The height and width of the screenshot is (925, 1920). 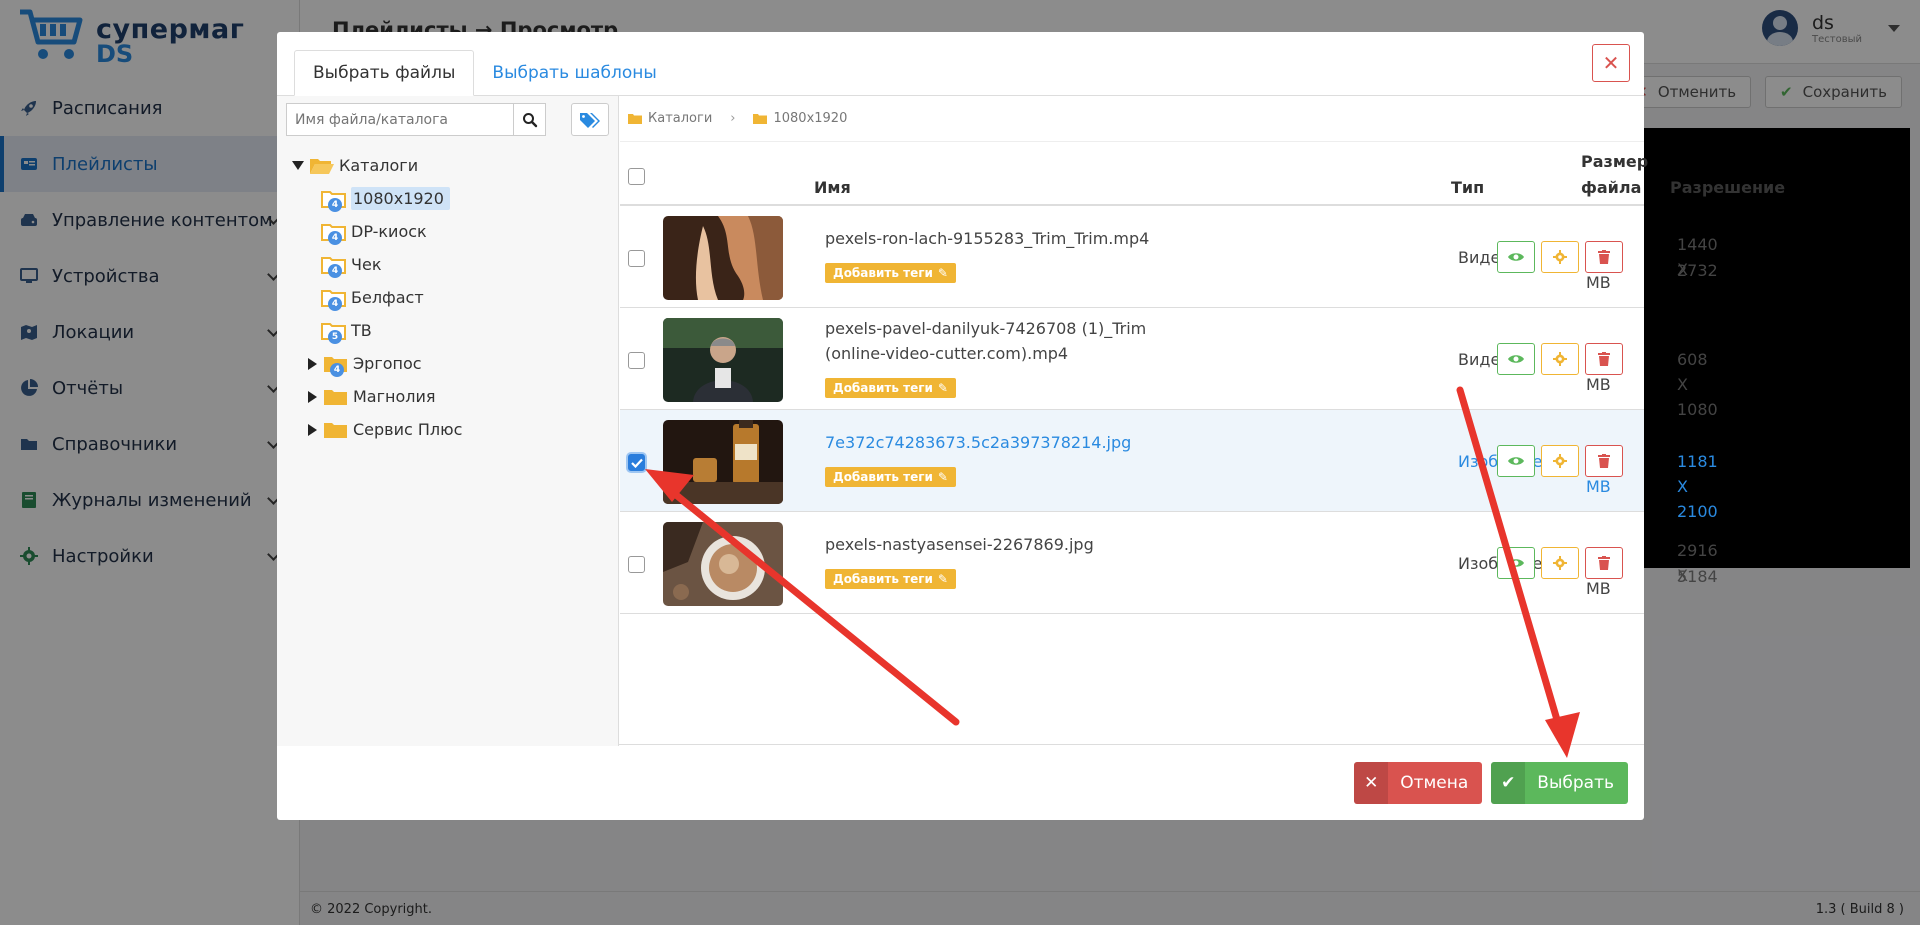 What do you see at coordinates (447, 165) in the screenshot?
I see `tree-root: Каталоги` at bounding box center [447, 165].